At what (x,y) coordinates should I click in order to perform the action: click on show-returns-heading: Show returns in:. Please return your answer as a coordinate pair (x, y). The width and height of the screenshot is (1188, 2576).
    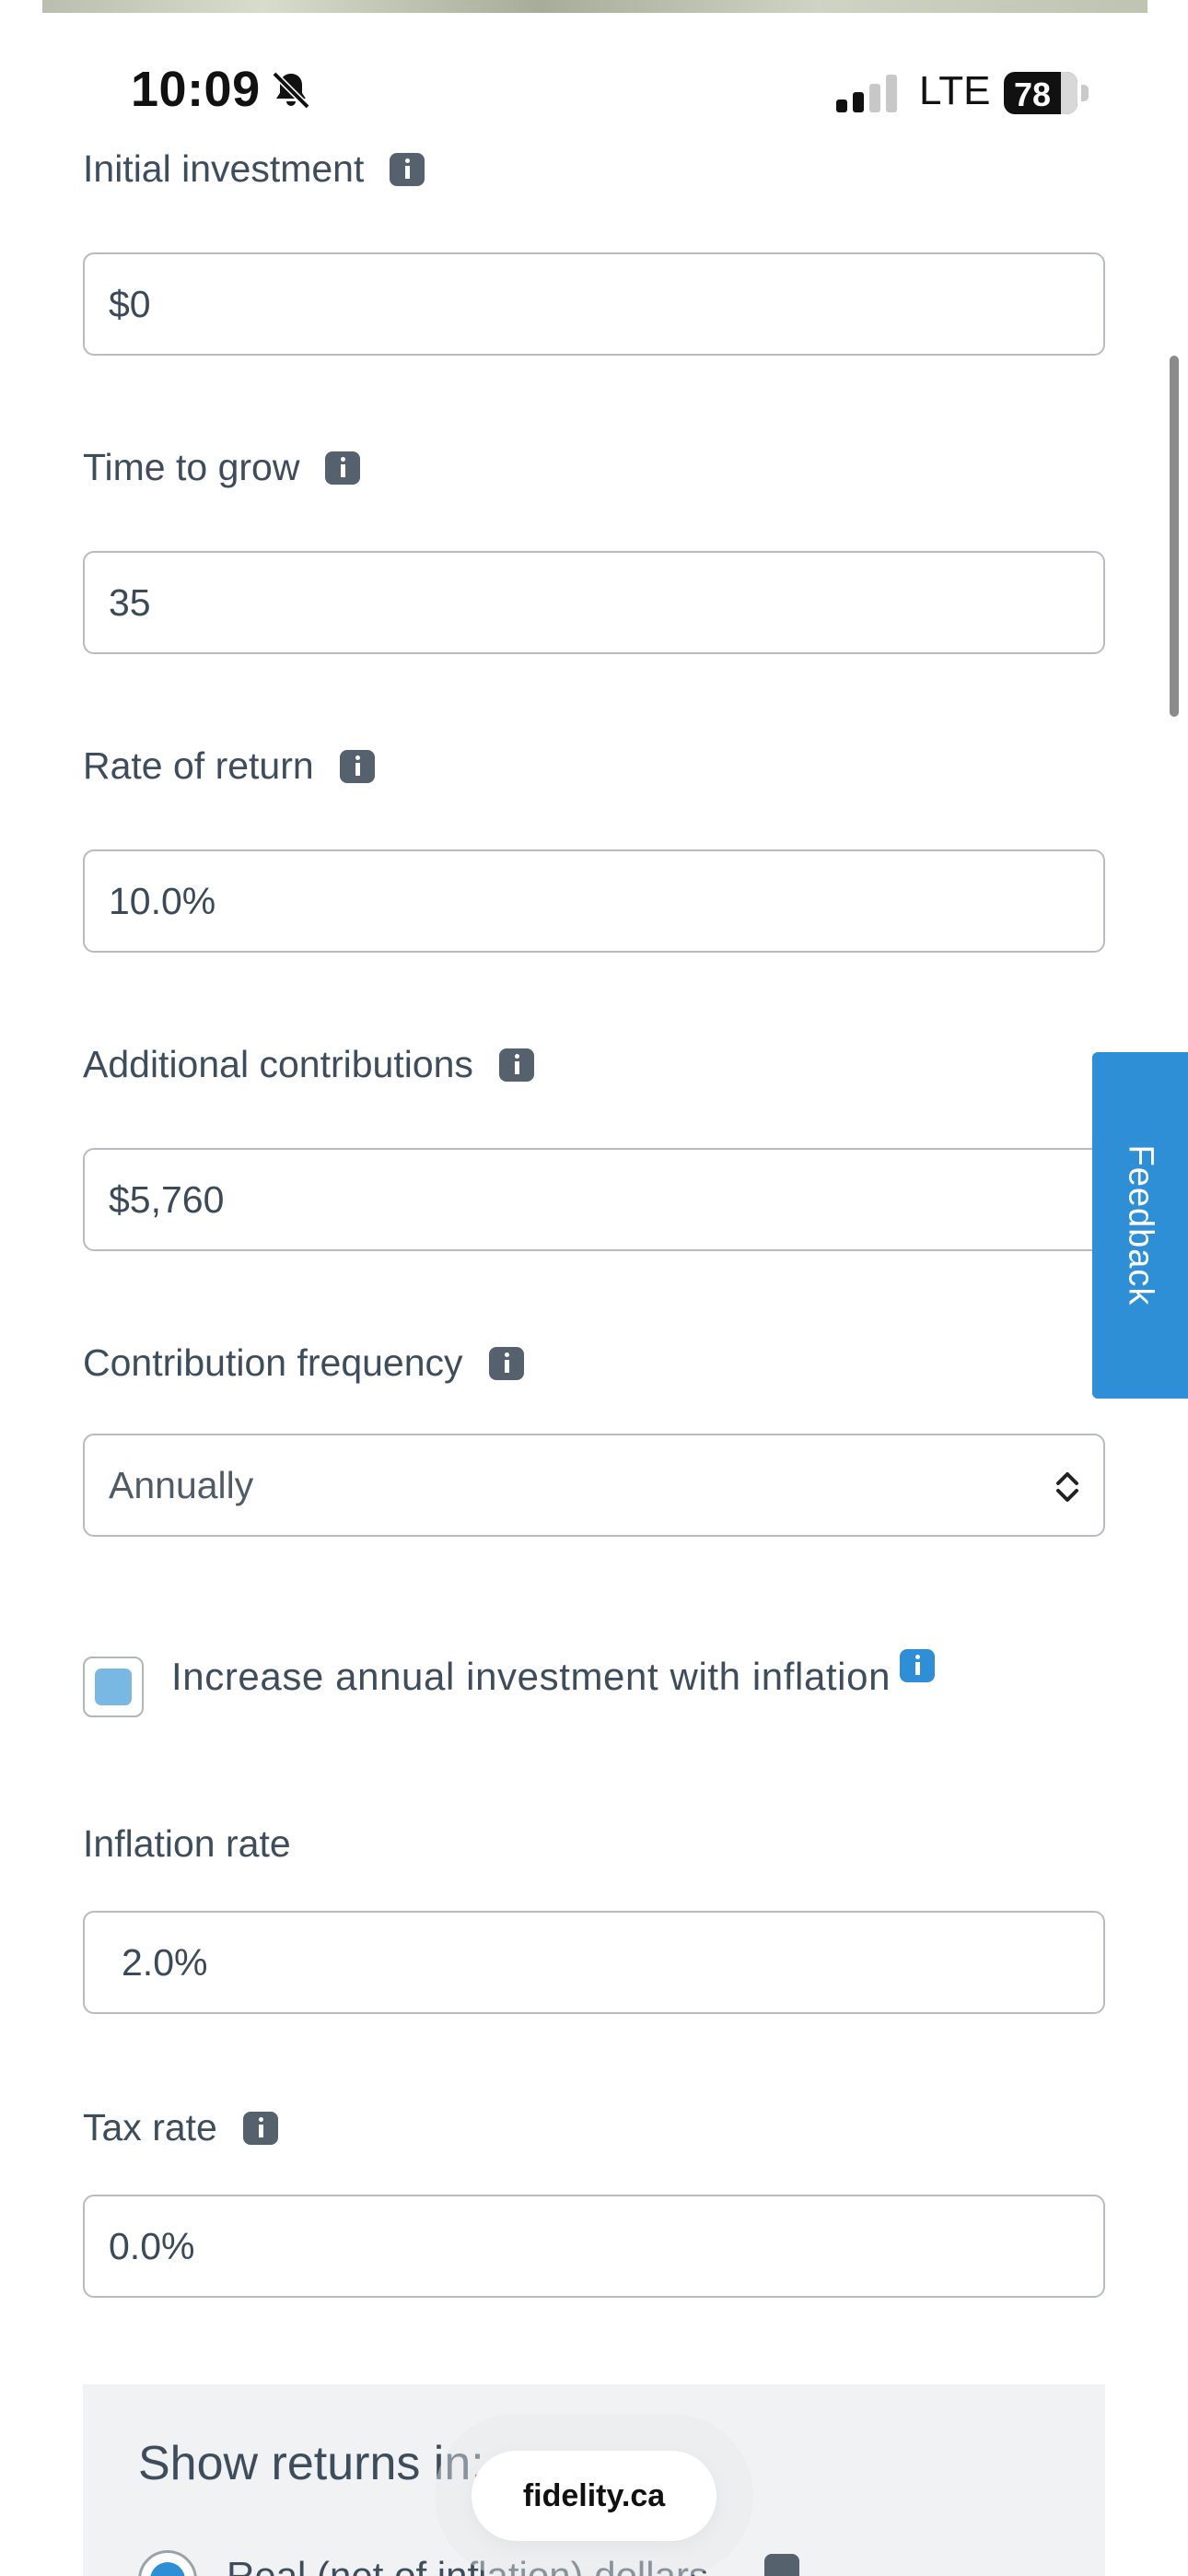
    Looking at the image, I should click on (311, 2463).